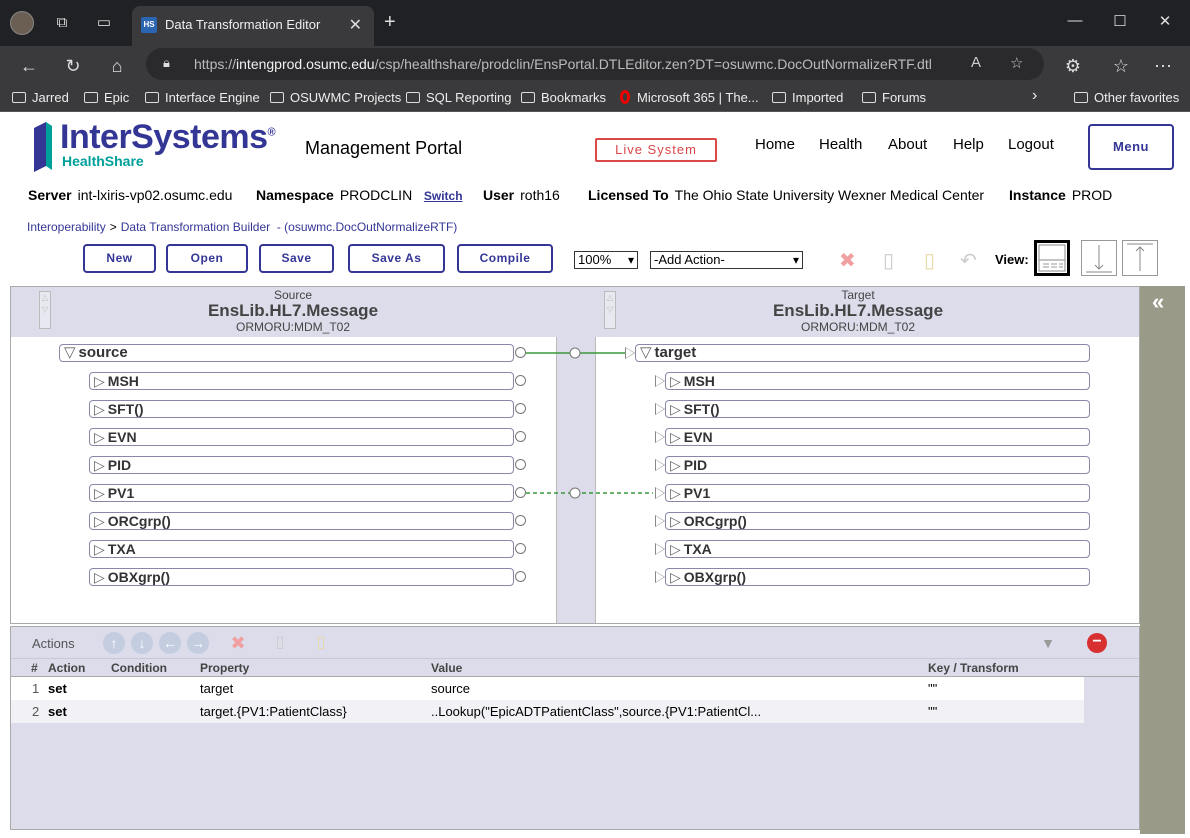 This screenshot has width=1190, height=838. Describe the element at coordinates (1126, 97) in the screenshot. I see `bookmark-other-favorites: Other favorites` at that location.